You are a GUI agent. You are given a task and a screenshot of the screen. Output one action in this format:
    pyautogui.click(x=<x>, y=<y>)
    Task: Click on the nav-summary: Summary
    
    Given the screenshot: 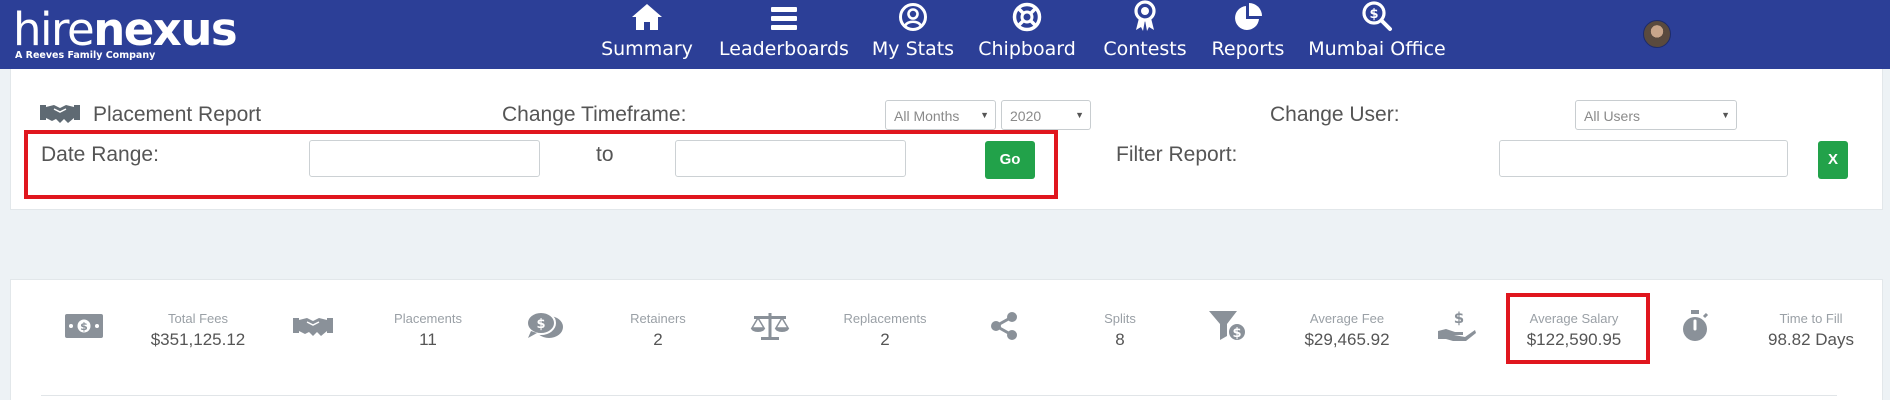 What is the action you would take?
    pyautogui.click(x=647, y=34)
    